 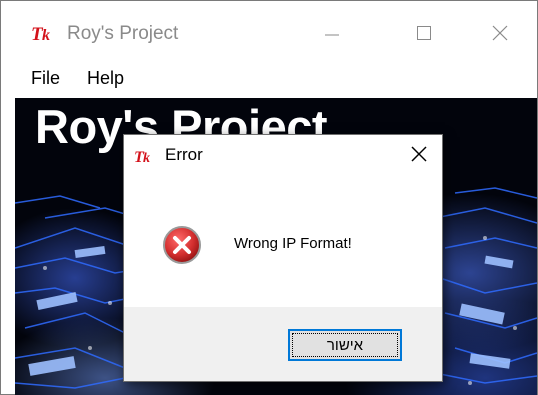 I want to click on focus-rectangle, so click(x=345, y=345).